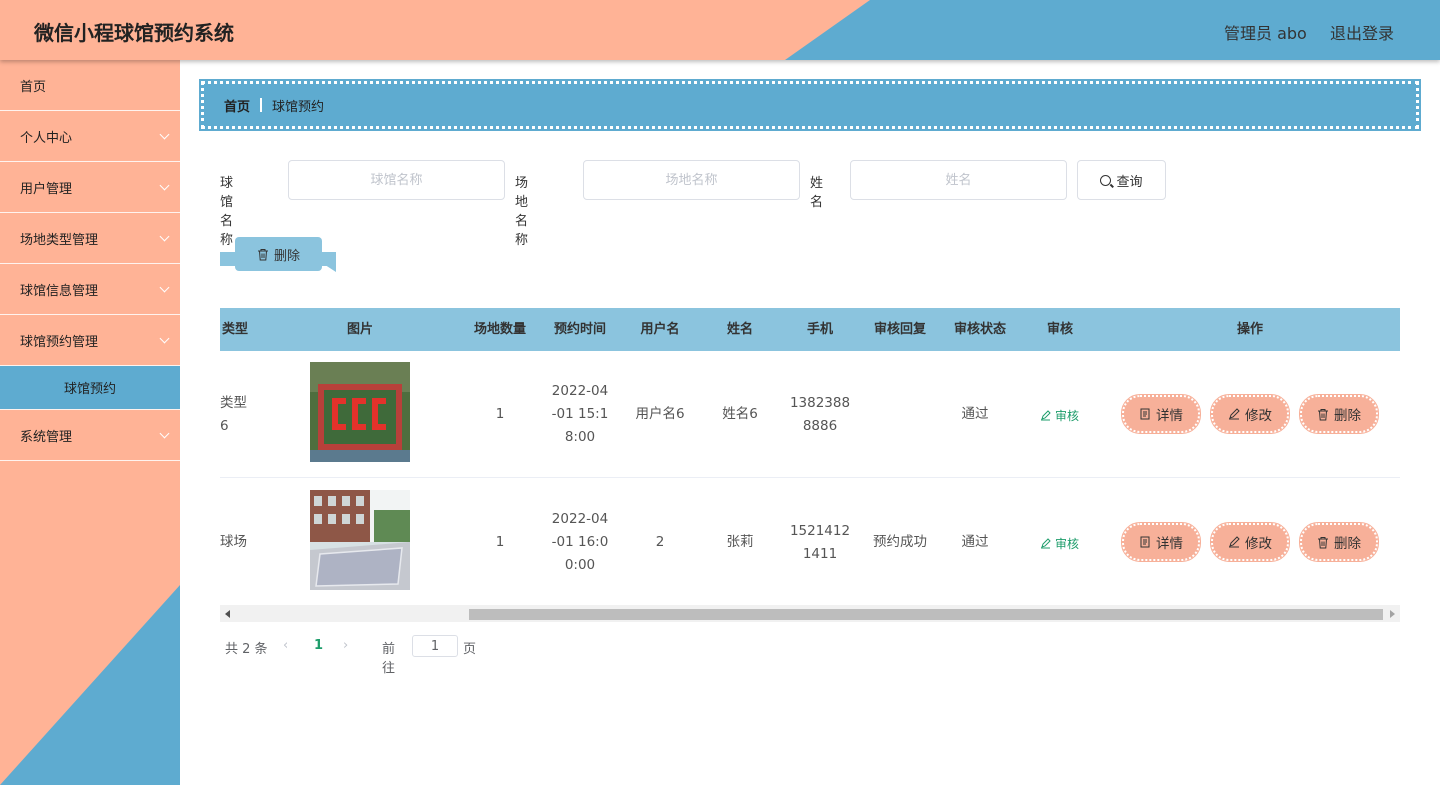  I want to click on breadcrumb-home: 首页, so click(237, 105).